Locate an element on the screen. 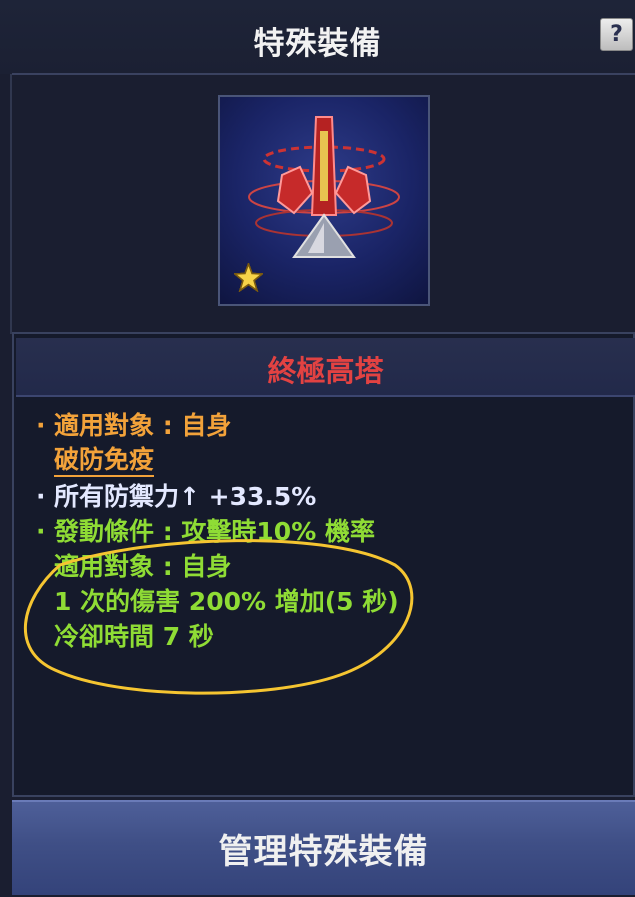 This screenshot has width=635, height=897. effect-line: 1 次的傷害 200% 增加(5 秒) is located at coordinates (226, 601).